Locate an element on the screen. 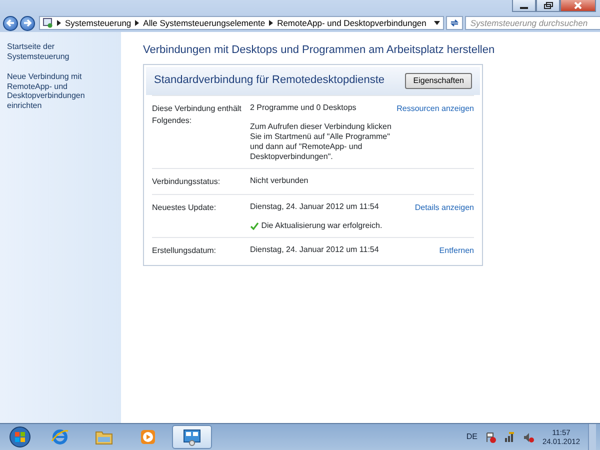  field-label: Verbindungsstatus: is located at coordinates (187, 182).